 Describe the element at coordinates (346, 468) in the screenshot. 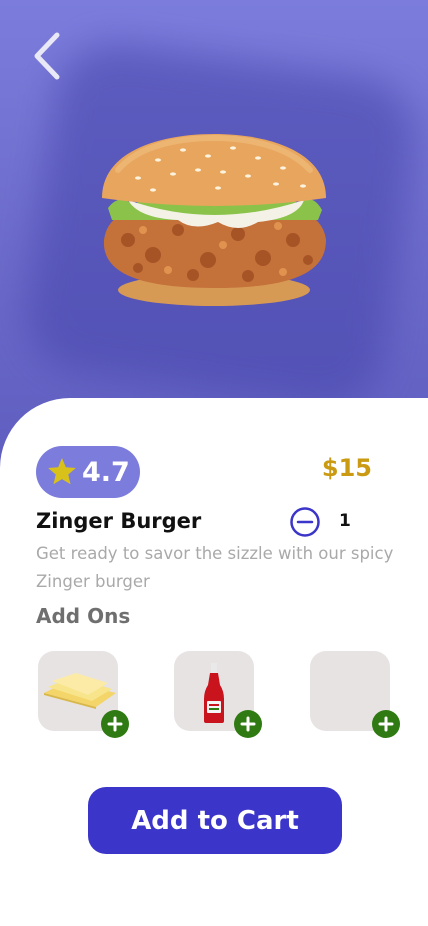

I see `product-price: $15` at that location.